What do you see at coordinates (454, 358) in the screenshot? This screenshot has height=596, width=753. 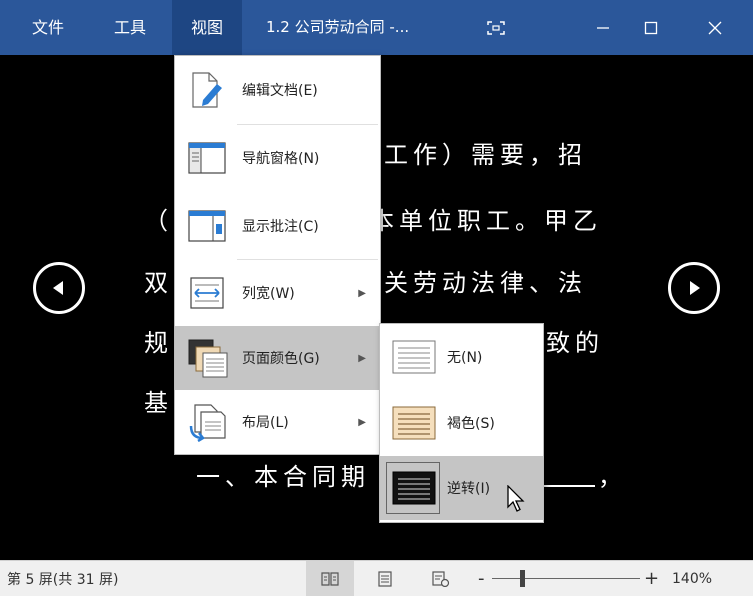 I see `menu-item-label: 无` at bounding box center [454, 358].